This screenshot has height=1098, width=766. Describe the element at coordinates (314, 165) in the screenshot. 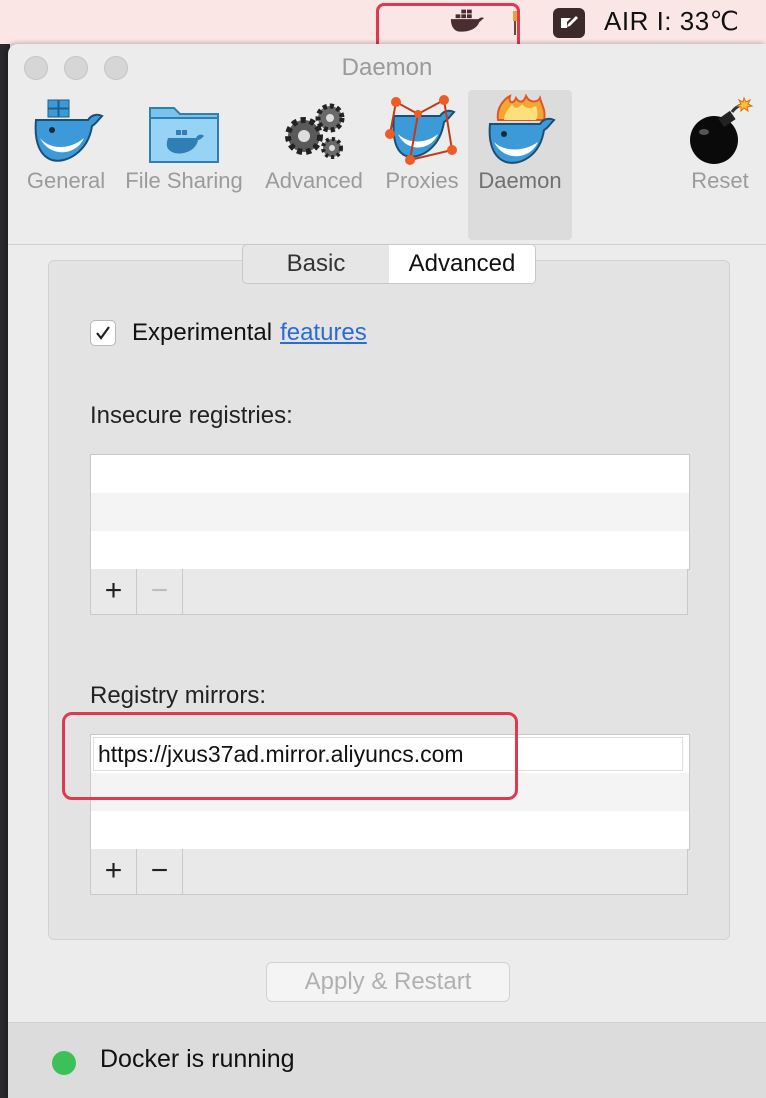

I see `tab-advanced: Advanced` at that location.